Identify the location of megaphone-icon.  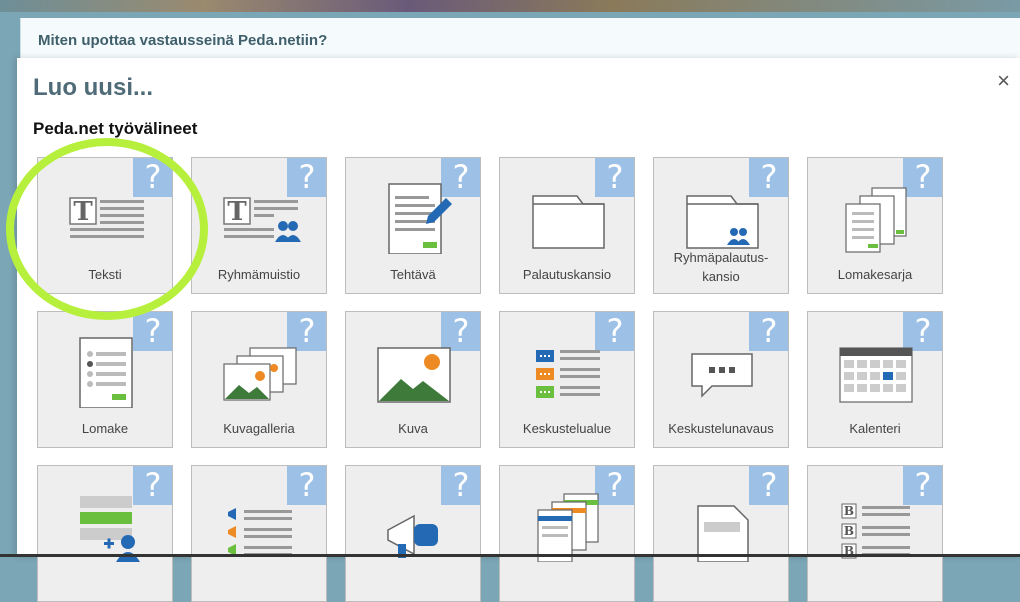
(412, 536).